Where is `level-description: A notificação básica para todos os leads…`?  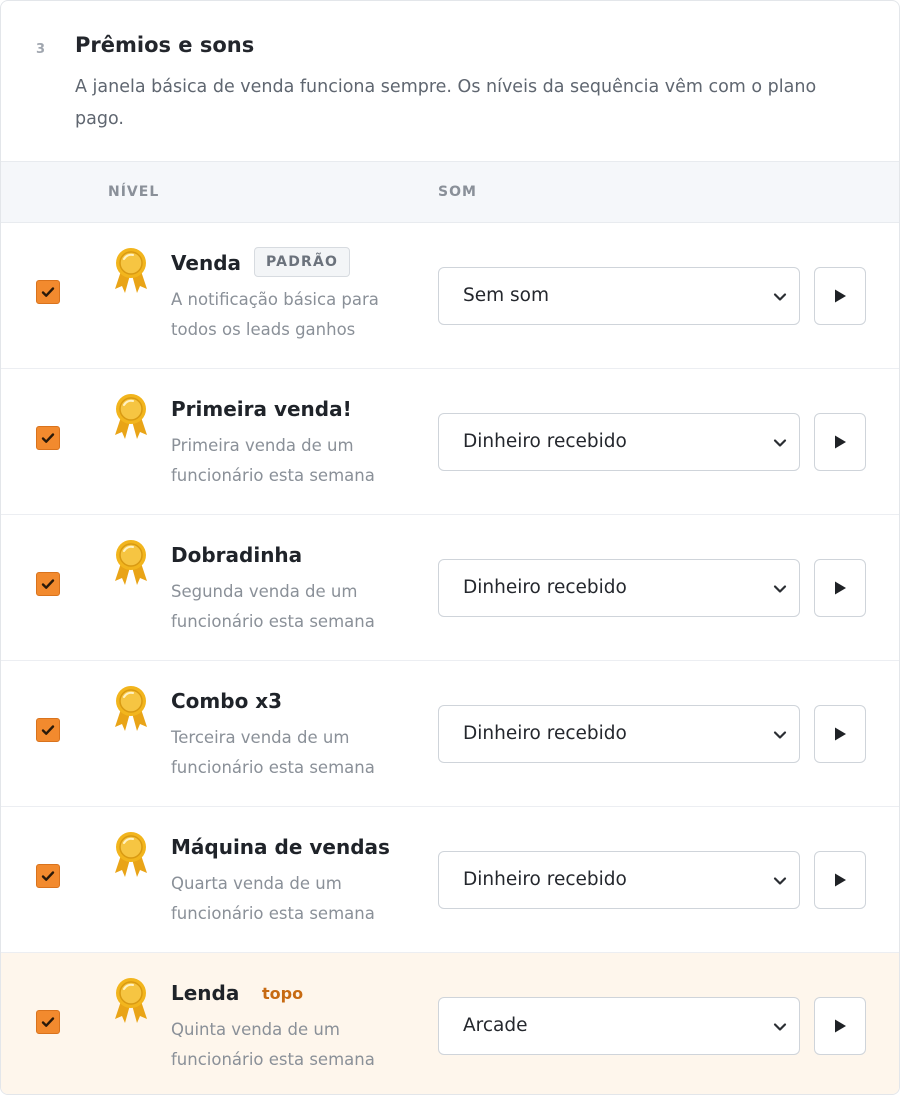 level-description: A notificação básica para todos os leads… is located at coordinates (275, 314).